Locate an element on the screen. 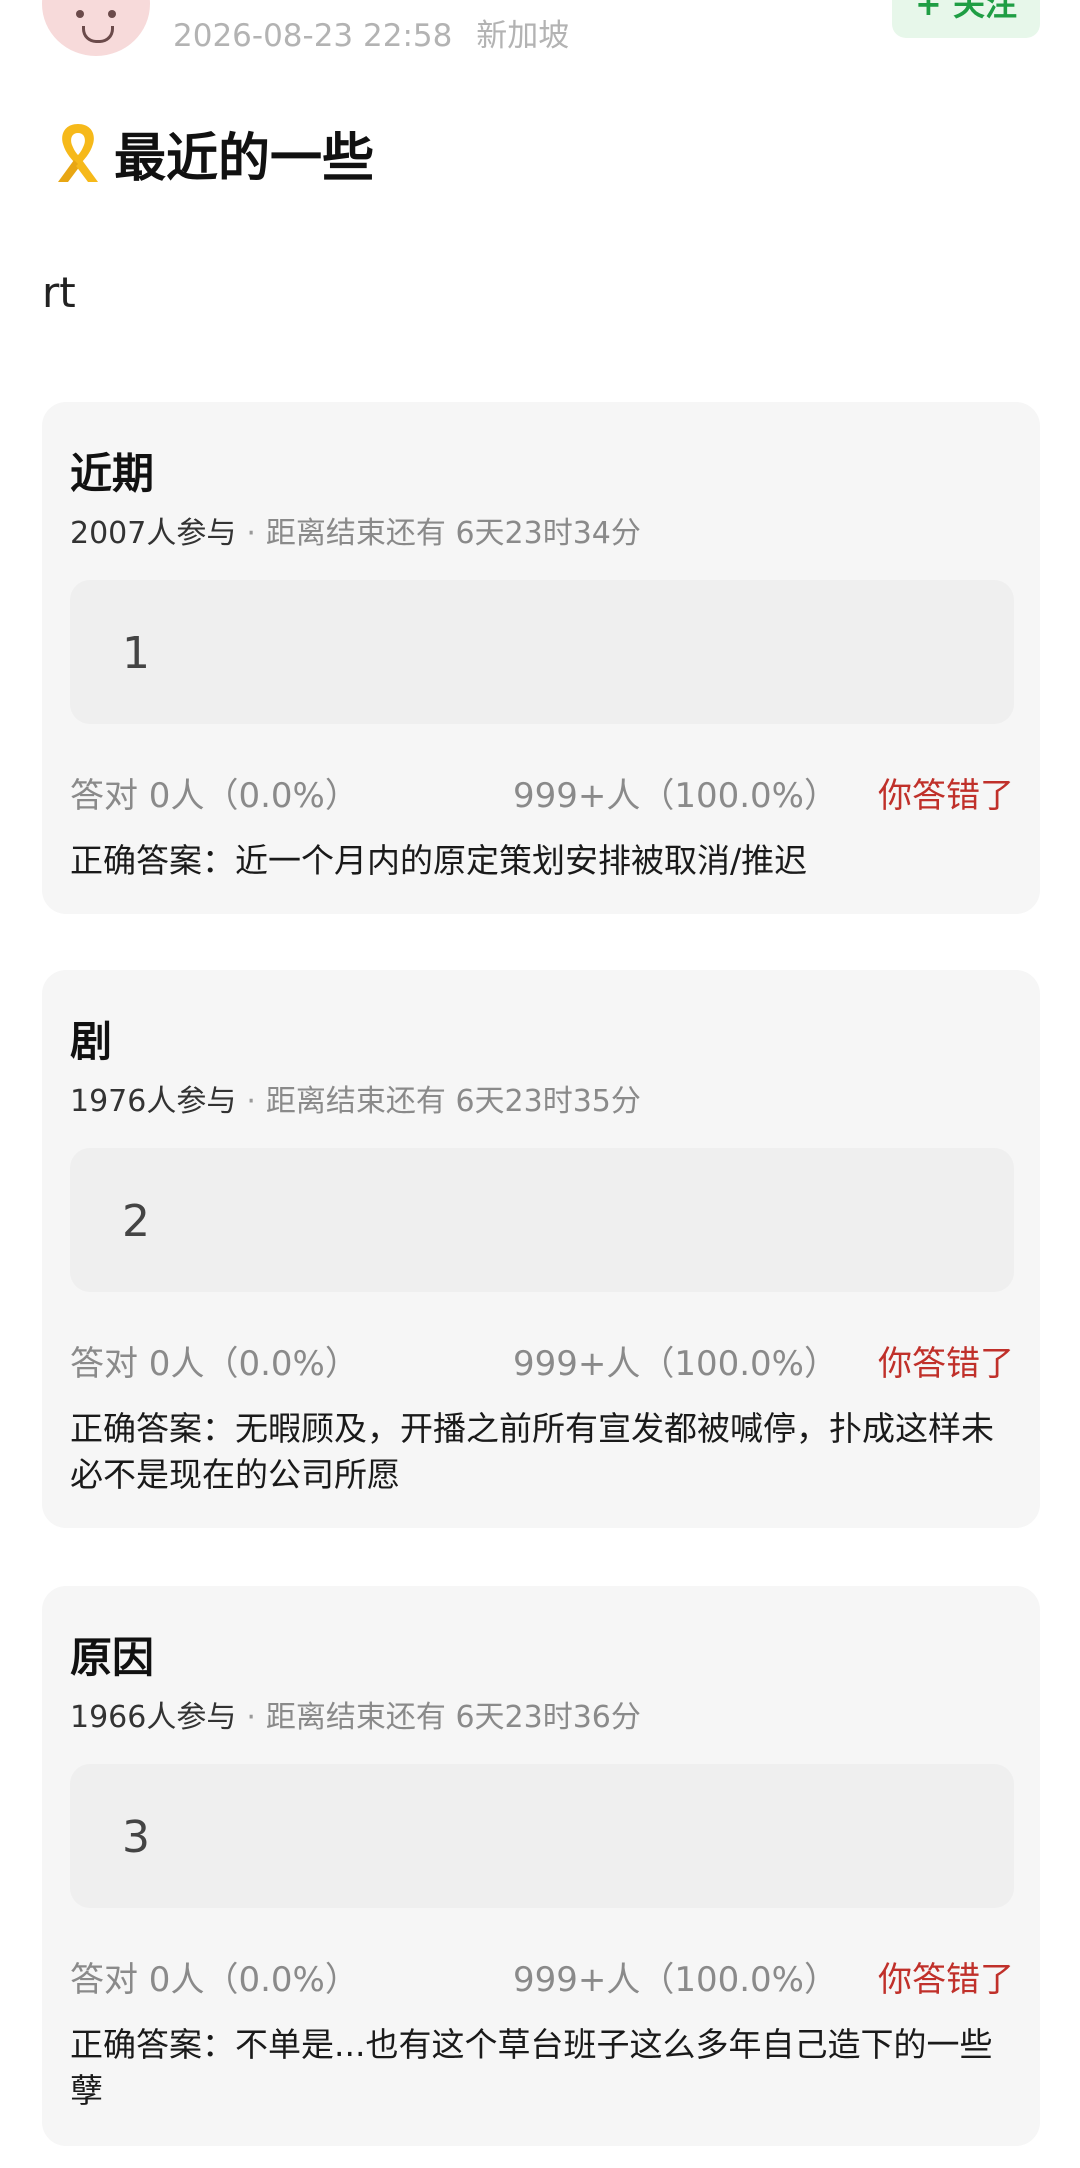  quiz-option: 1 is located at coordinates (542, 652).